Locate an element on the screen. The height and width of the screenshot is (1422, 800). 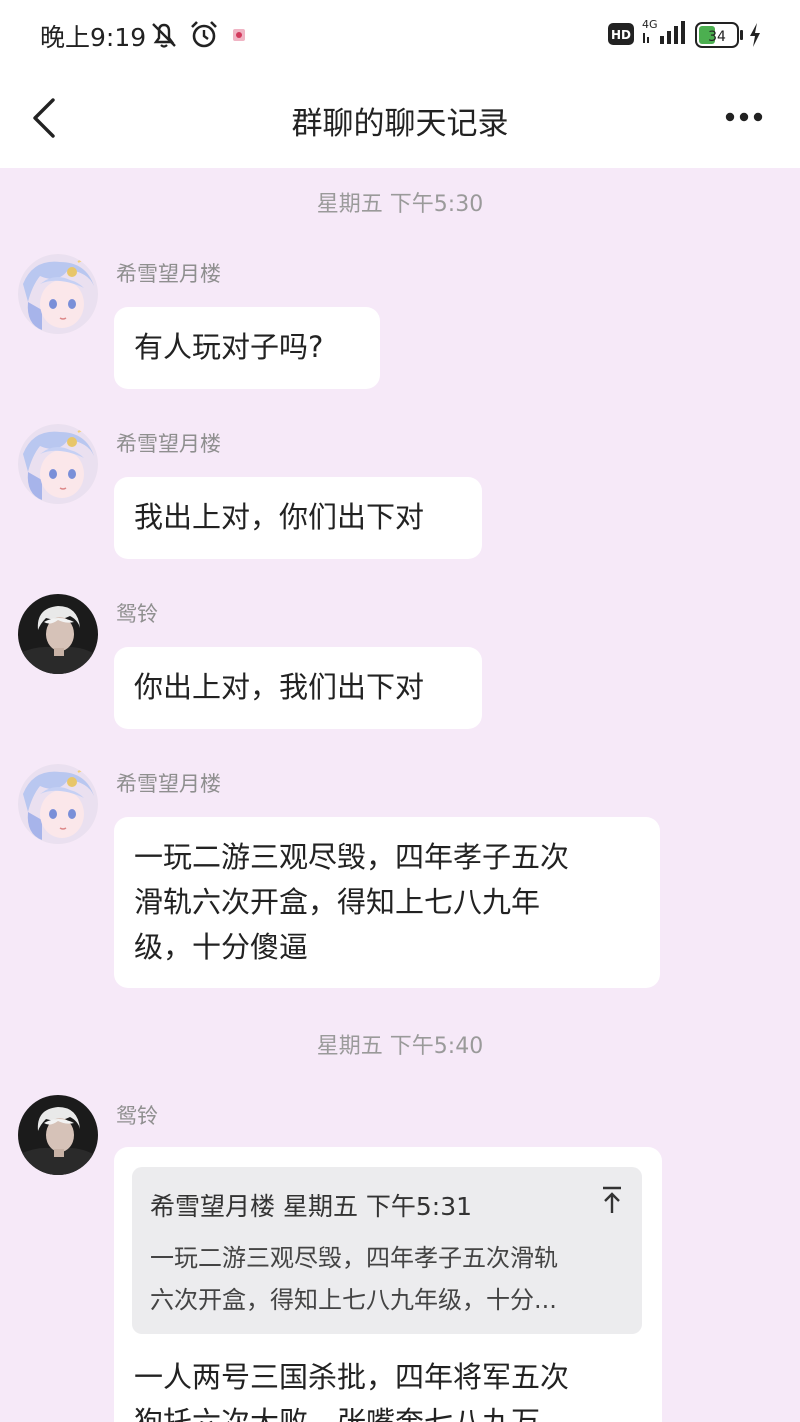
message-line: 一玩二游三观尽毁，四年孝子五次 is located at coordinates (352, 857).